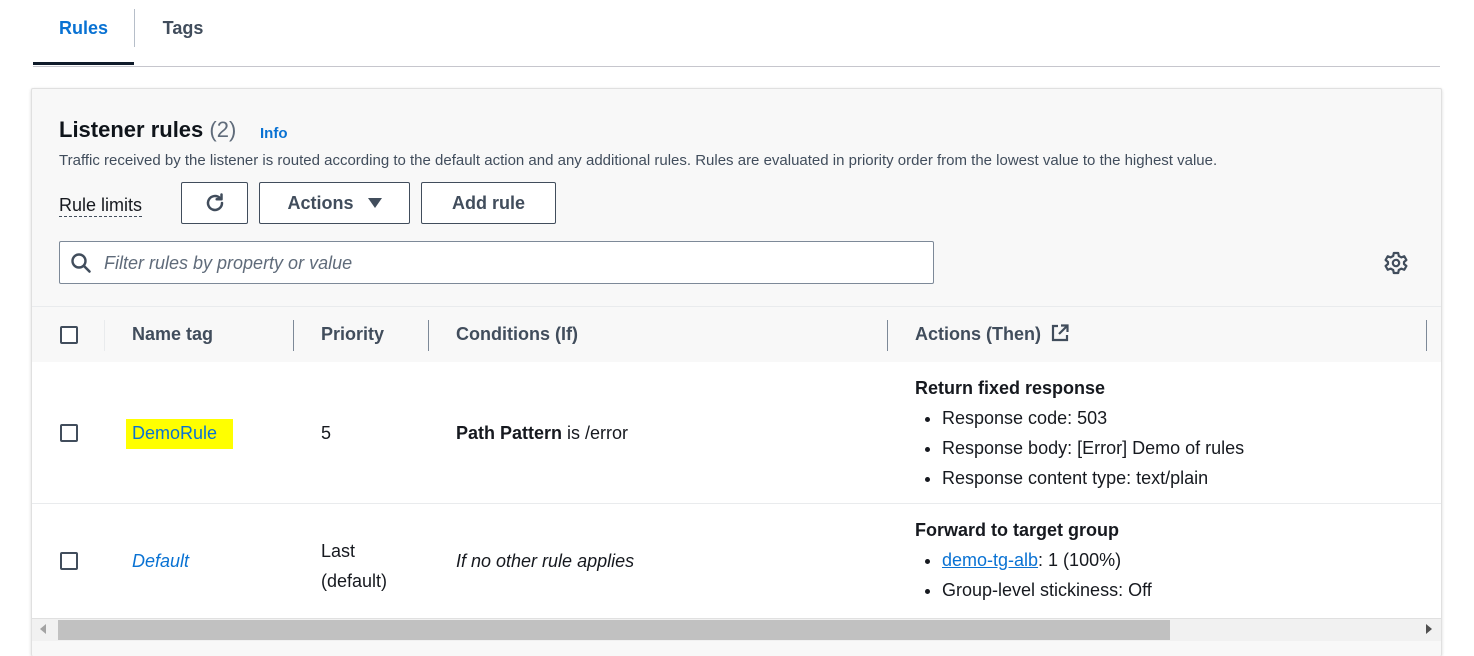  Describe the element at coordinates (320, 202) in the screenshot. I see `actions-button-label: Actions` at that location.